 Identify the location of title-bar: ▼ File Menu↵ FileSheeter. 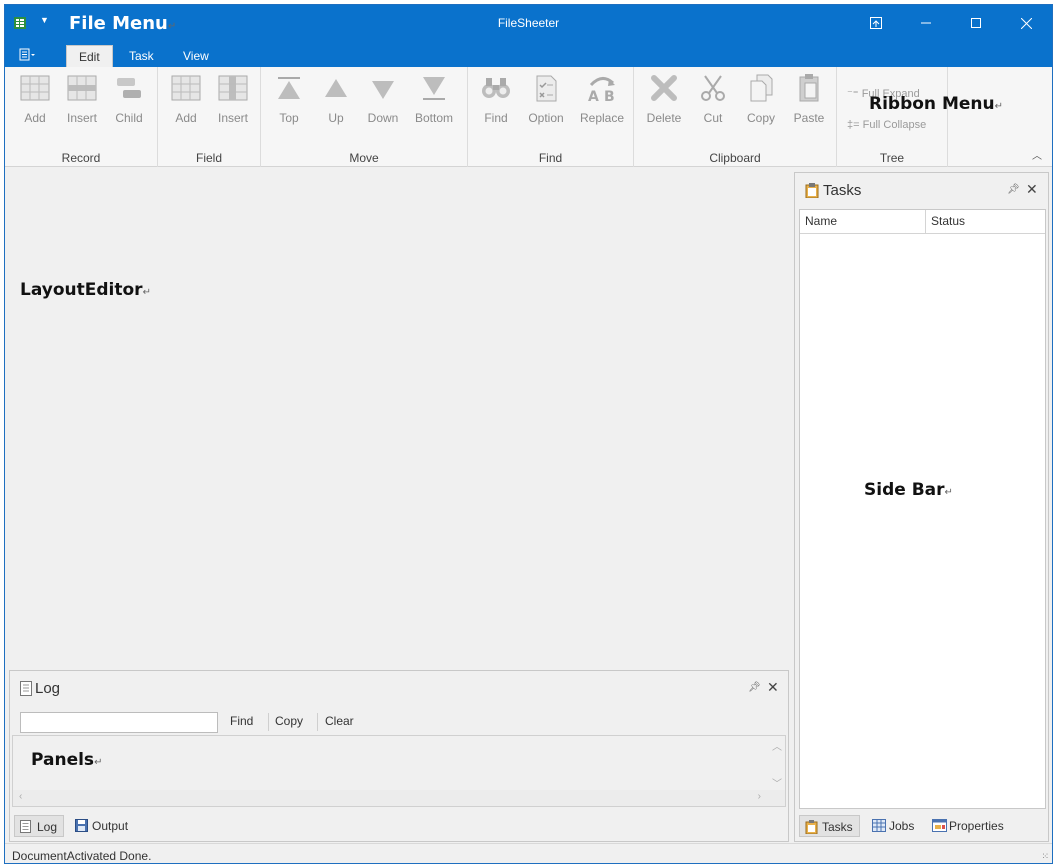
(528, 24).